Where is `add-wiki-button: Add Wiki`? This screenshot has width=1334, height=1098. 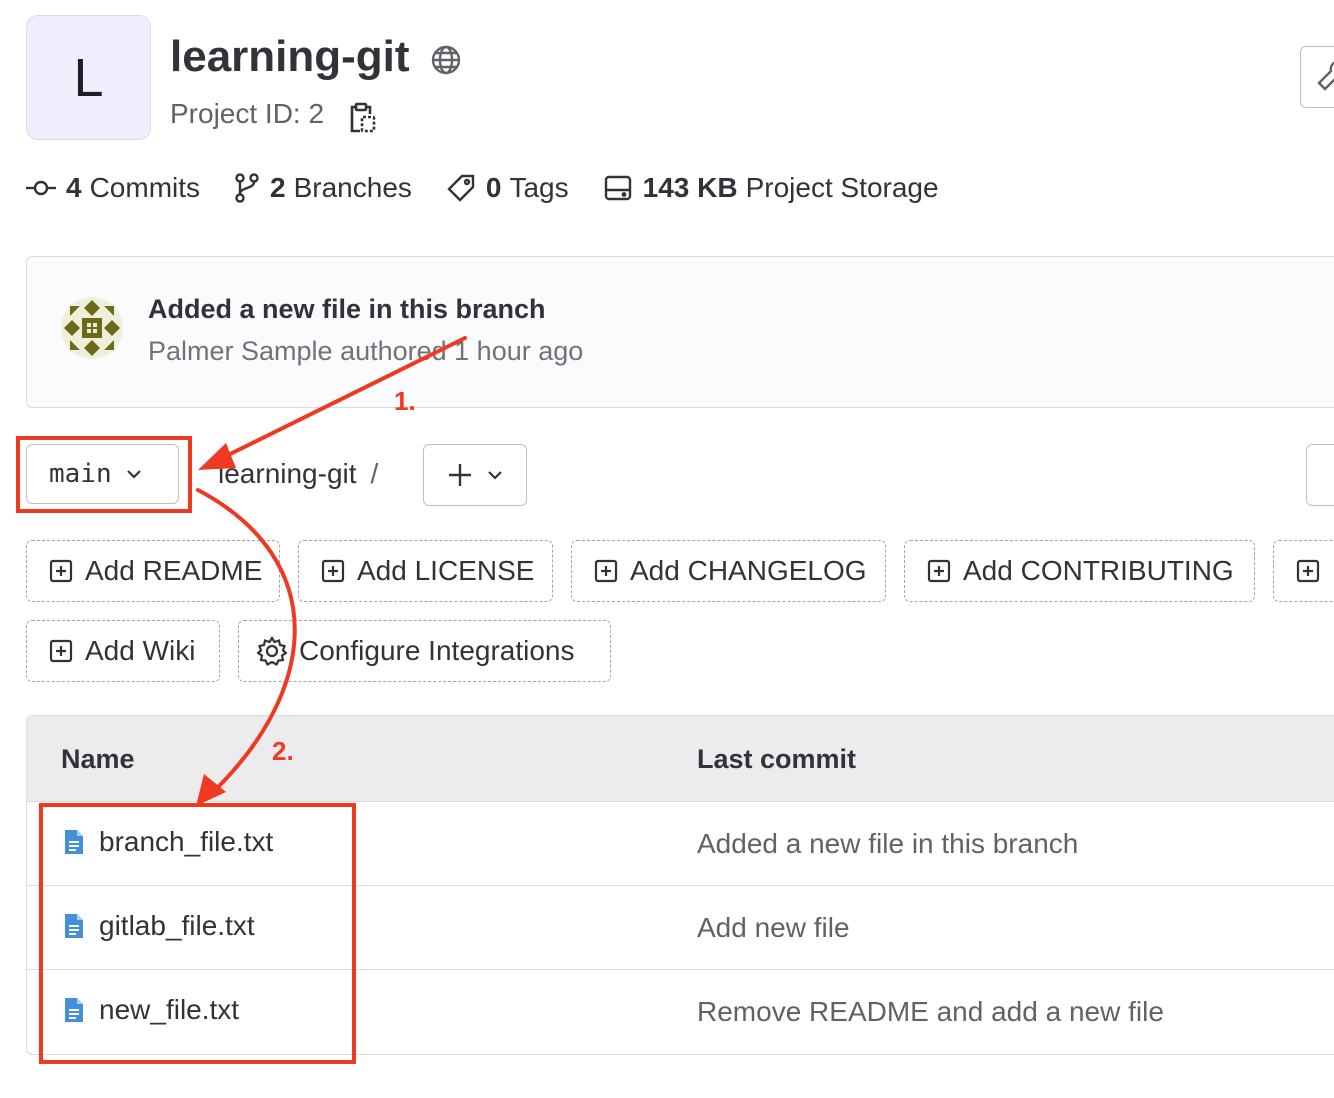
add-wiki-button: Add Wiki is located at coordinates (123, 651).